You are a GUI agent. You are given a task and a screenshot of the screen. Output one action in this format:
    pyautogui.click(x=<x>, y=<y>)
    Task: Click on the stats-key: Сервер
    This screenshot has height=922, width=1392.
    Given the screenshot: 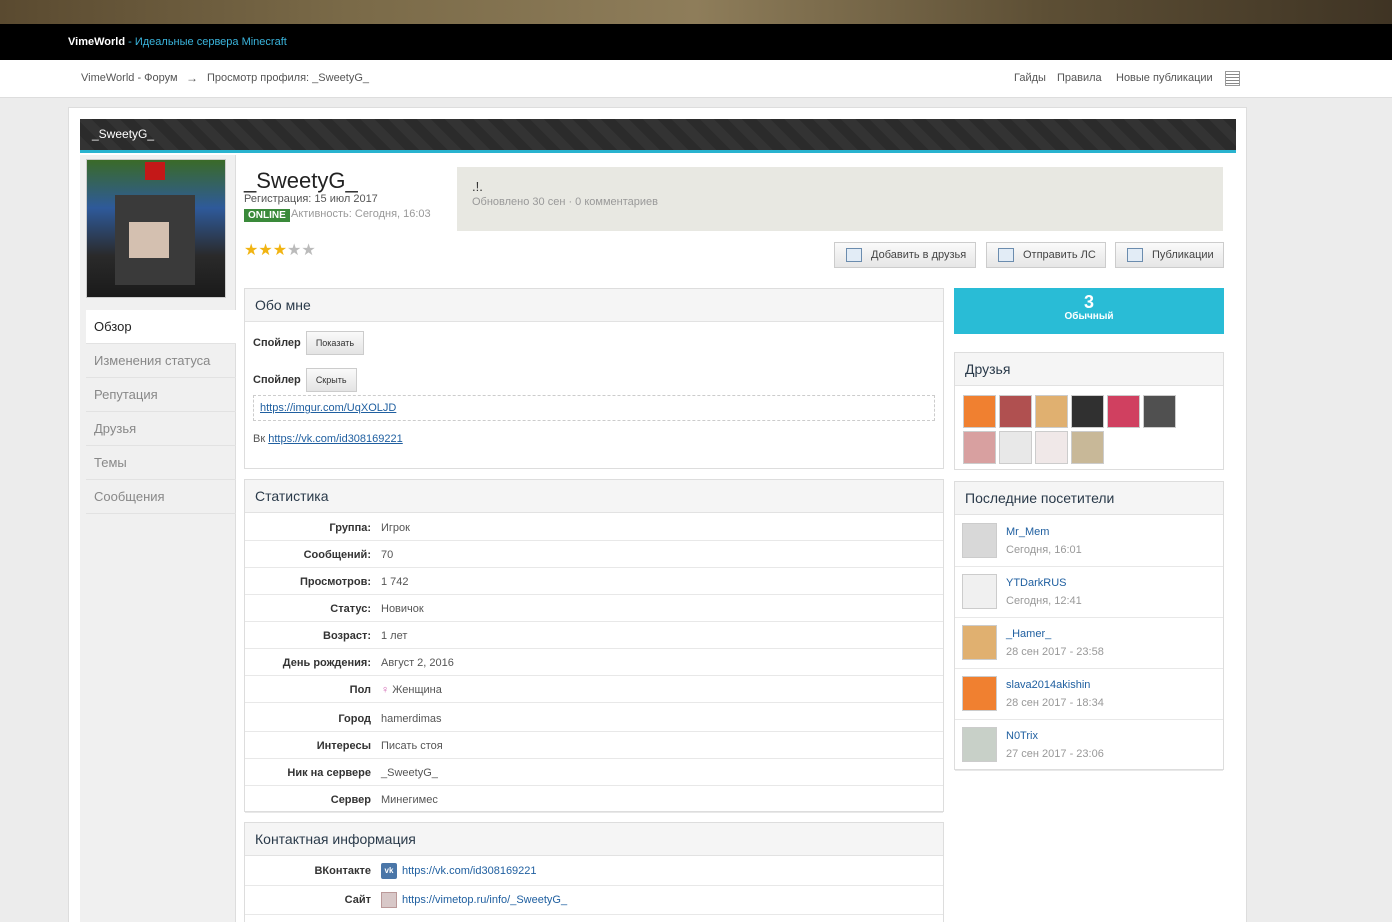 What is the action you would take?
    pyautogui.click(x=350, y=800)
    